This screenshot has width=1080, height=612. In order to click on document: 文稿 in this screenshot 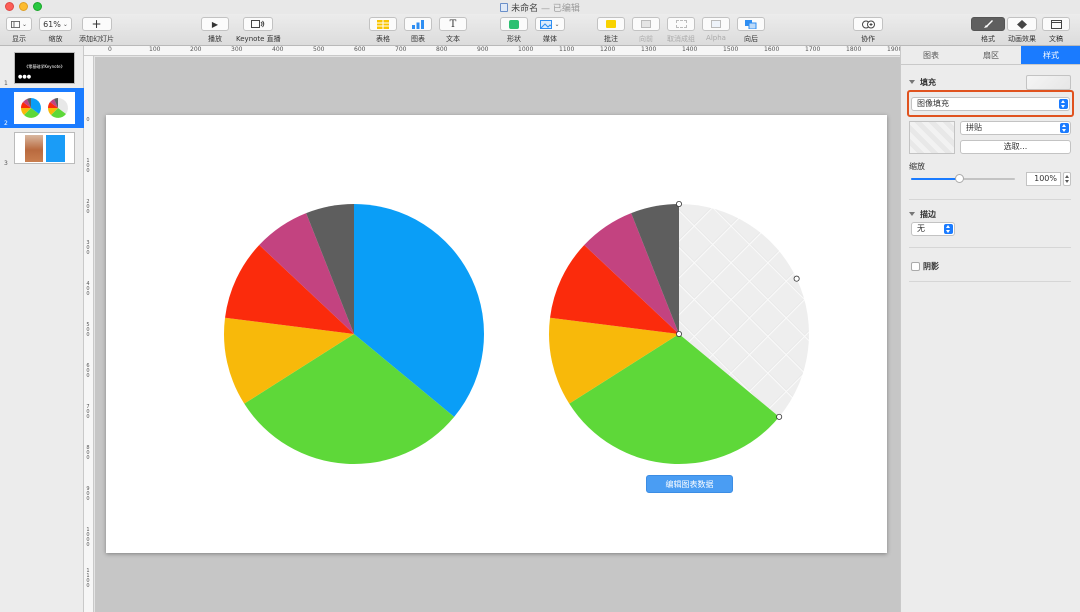, I will do `click(1056, 30)`.